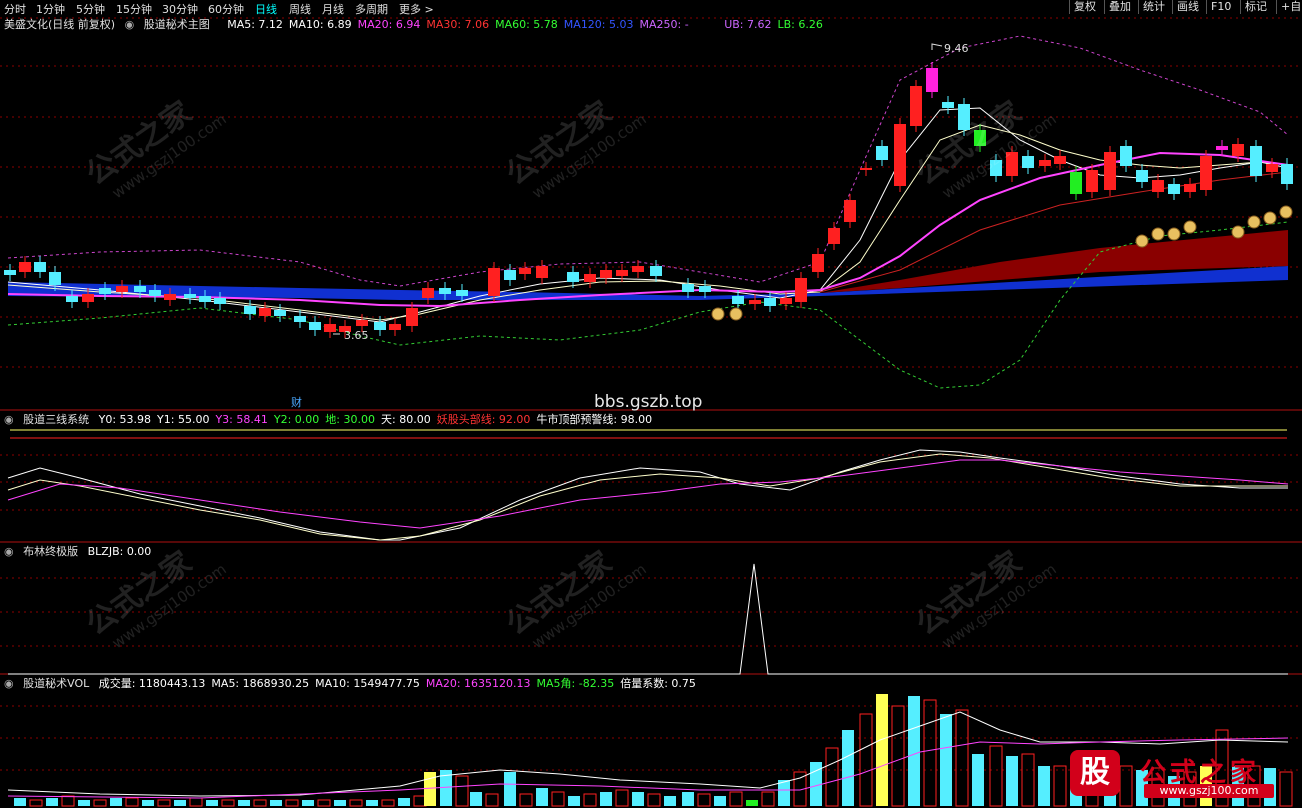 Image resolution: width=1302 pixels, height=808 pixels. I want to click on indicator-name: 股道秘术主图, so click(177, 24).